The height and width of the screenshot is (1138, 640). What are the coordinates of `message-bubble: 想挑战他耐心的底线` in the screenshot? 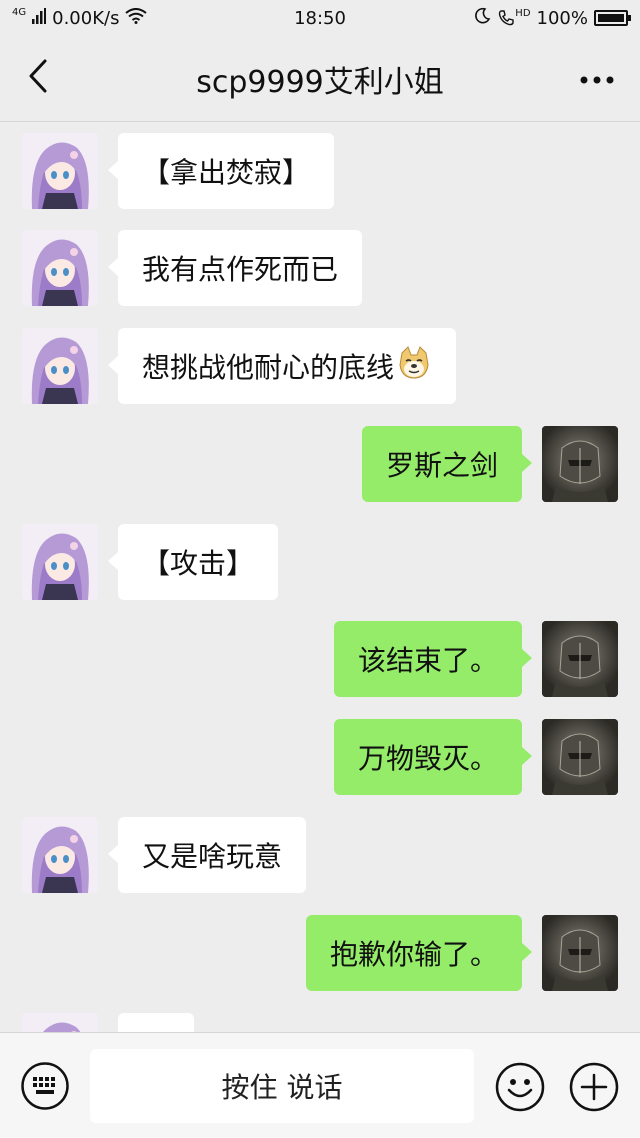 It's located at (282, 366).